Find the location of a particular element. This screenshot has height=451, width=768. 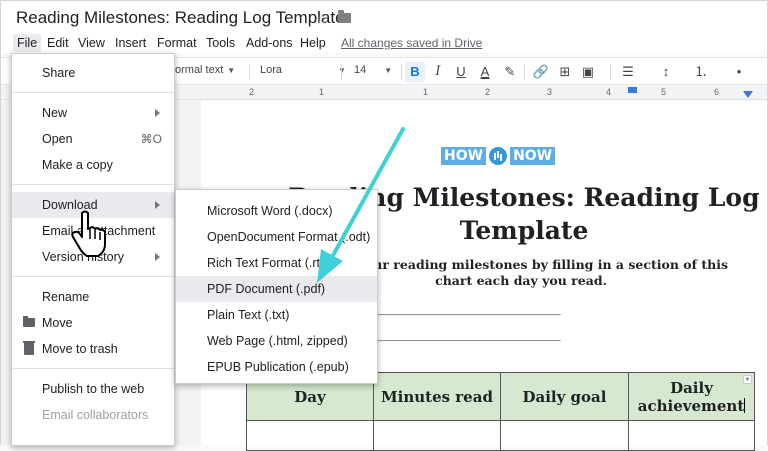

text-cursor is located at coordinates (745, 405).